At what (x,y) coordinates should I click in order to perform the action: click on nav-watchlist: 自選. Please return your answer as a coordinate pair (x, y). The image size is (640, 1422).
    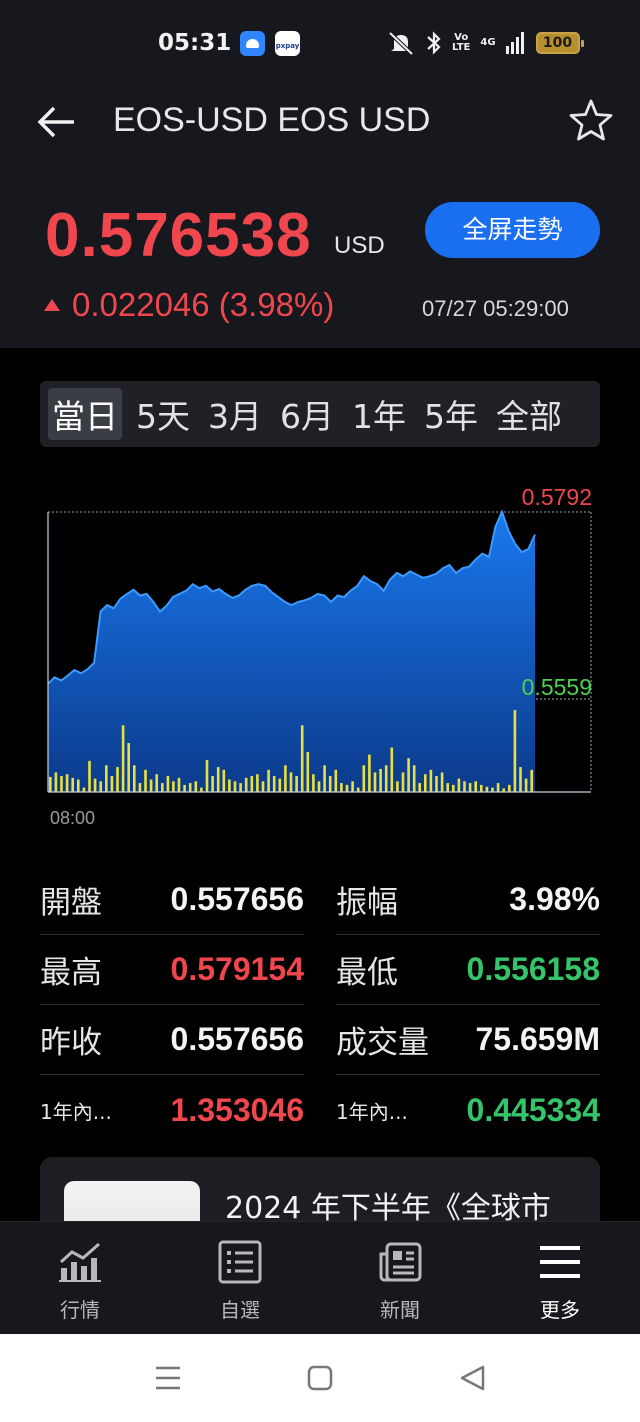
    Looking at the image, I should click on (240, 1278).